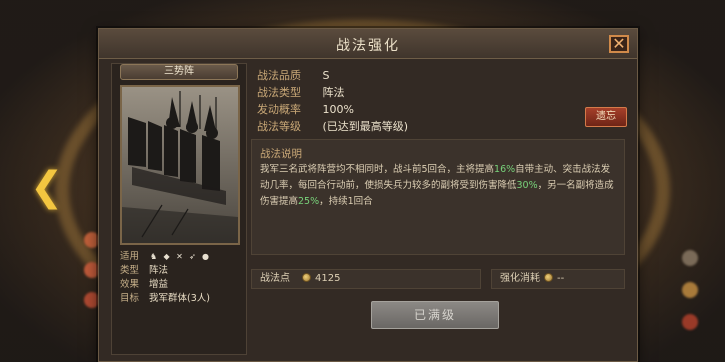 The width and height of the screenshot is (725, 362). I want to click on soldiers-illustration, so click(180, 165).